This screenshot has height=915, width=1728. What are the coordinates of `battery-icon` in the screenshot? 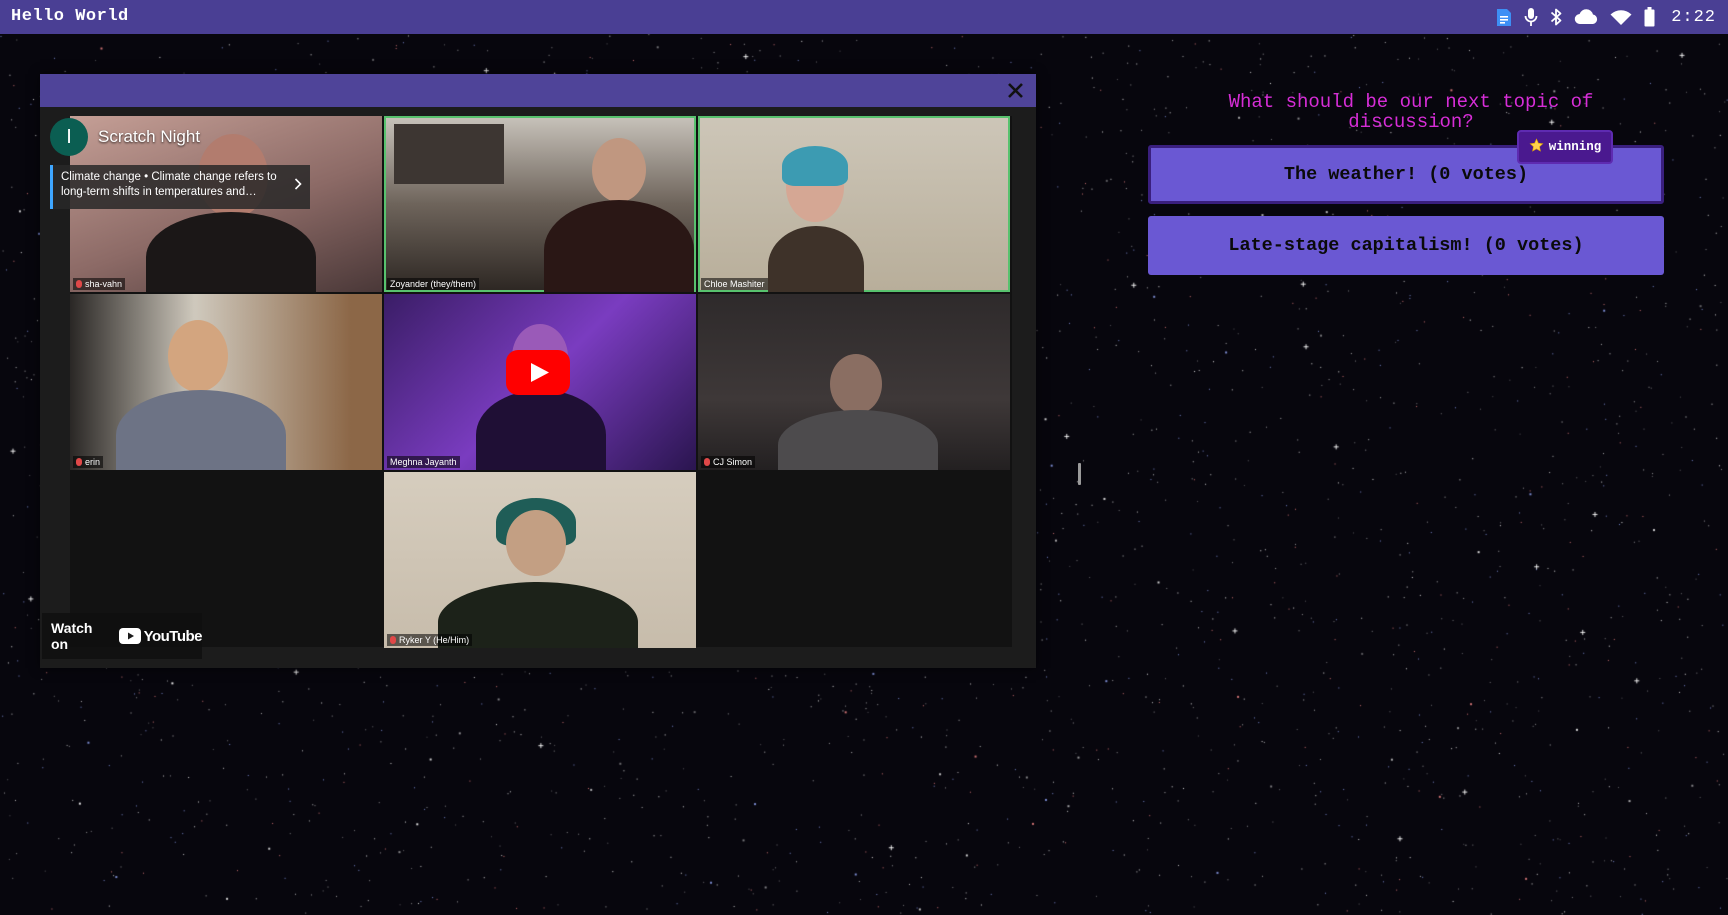 It's located at (1649, 17).